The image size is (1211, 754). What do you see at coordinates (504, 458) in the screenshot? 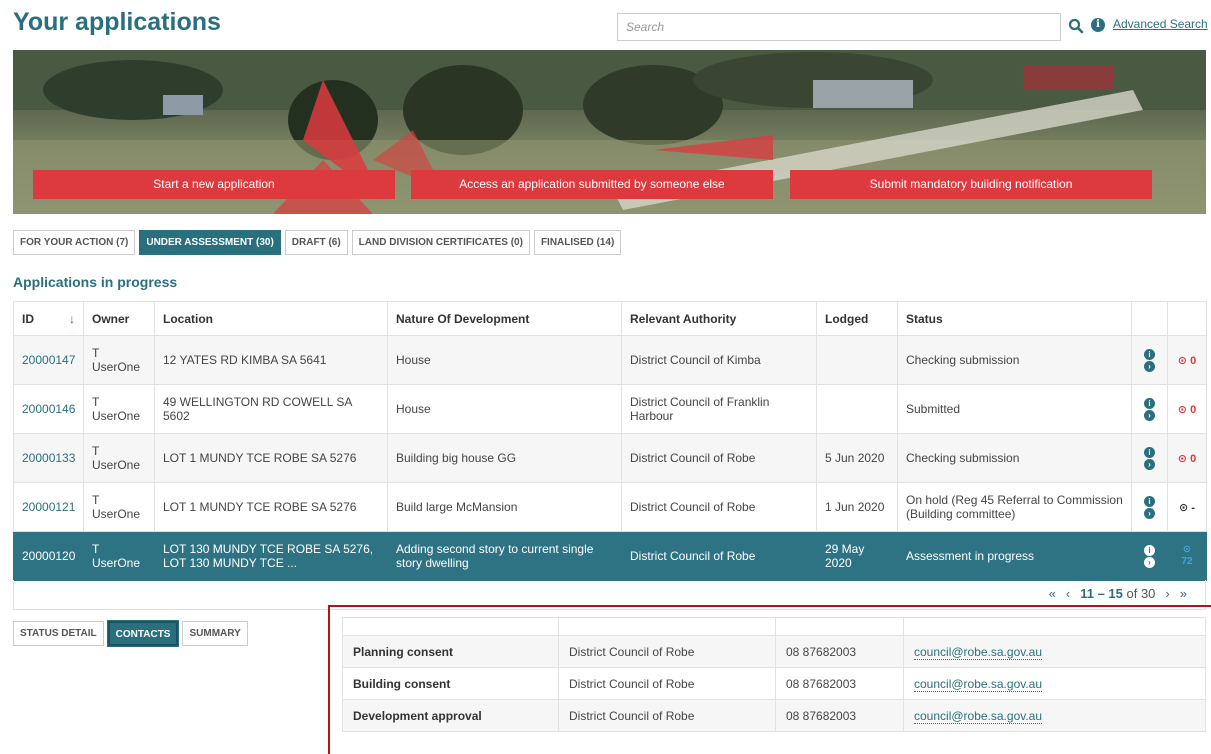
I see `nature-cell: Building big house GG` at bounding box center [504, 458].